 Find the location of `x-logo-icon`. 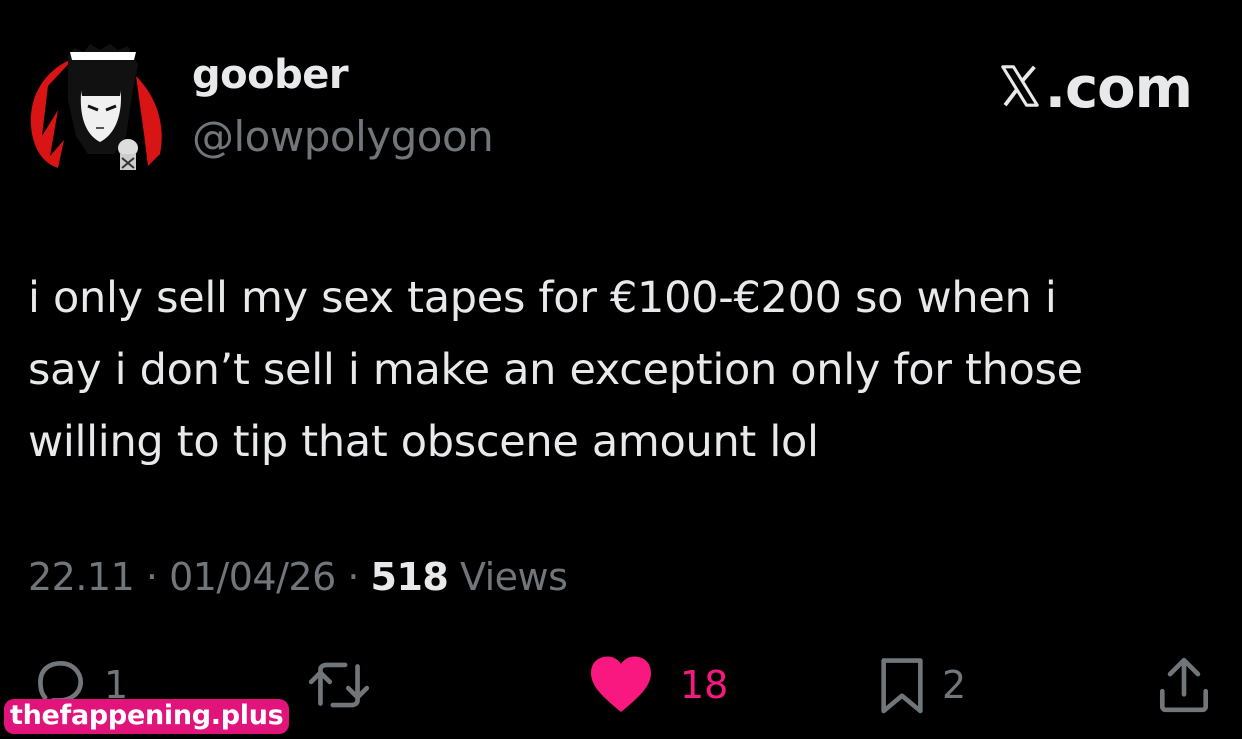

x-logo-icon is located at coordinates (1019, 86).